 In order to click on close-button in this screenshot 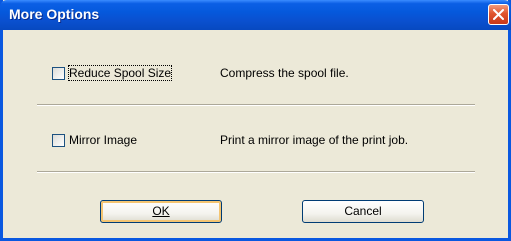, I will do `click(498, 14)`.